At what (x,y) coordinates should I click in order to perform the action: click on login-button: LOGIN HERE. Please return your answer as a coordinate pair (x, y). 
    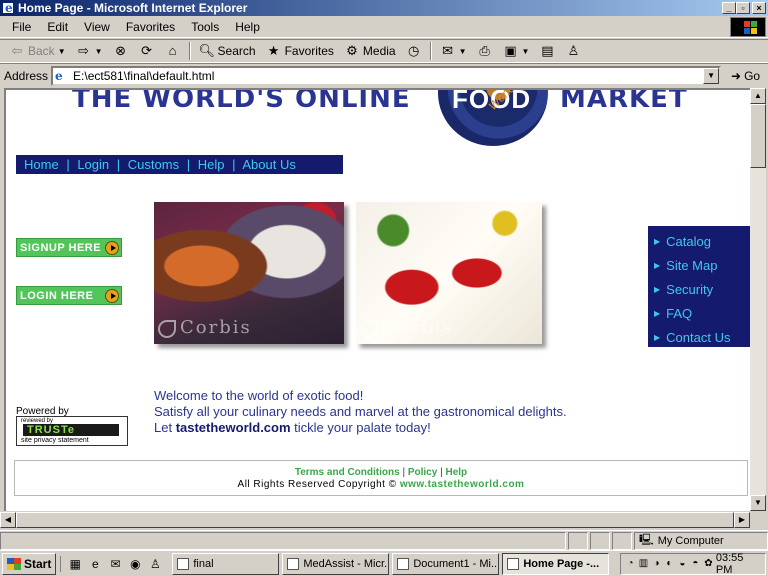
    Looking at the image, I should click on (69, 295).